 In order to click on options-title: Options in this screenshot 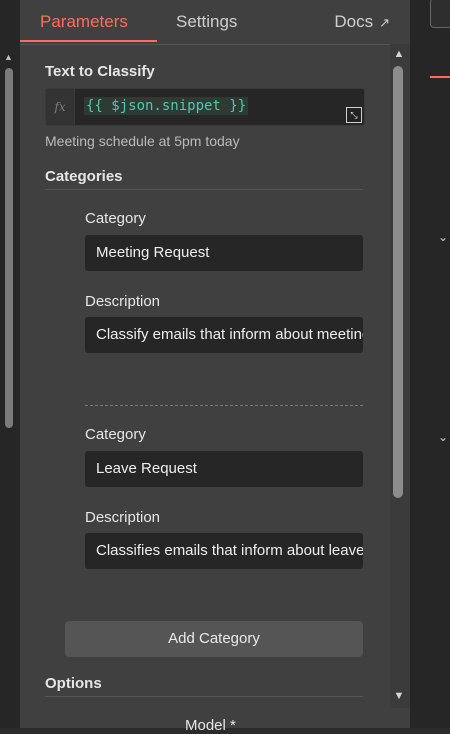, I will do `click(73, 683)`.